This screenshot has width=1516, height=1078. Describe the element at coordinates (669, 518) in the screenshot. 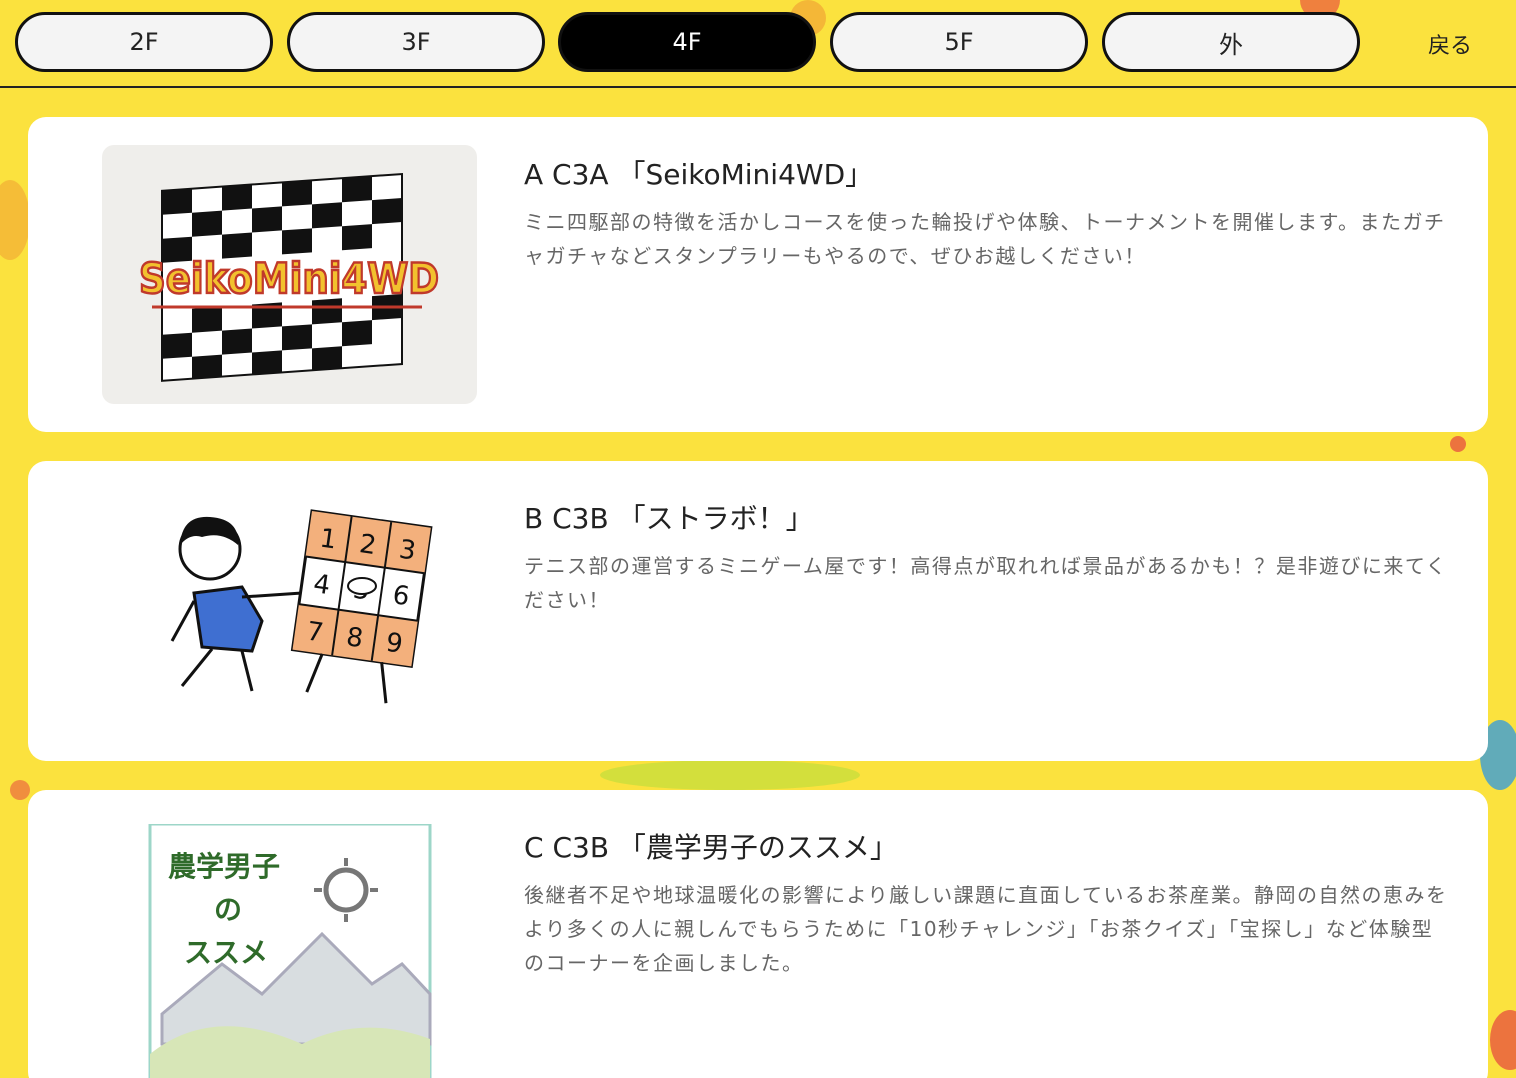

I see `exhibit-title: B C3B 「ストラボ！」` at that location.